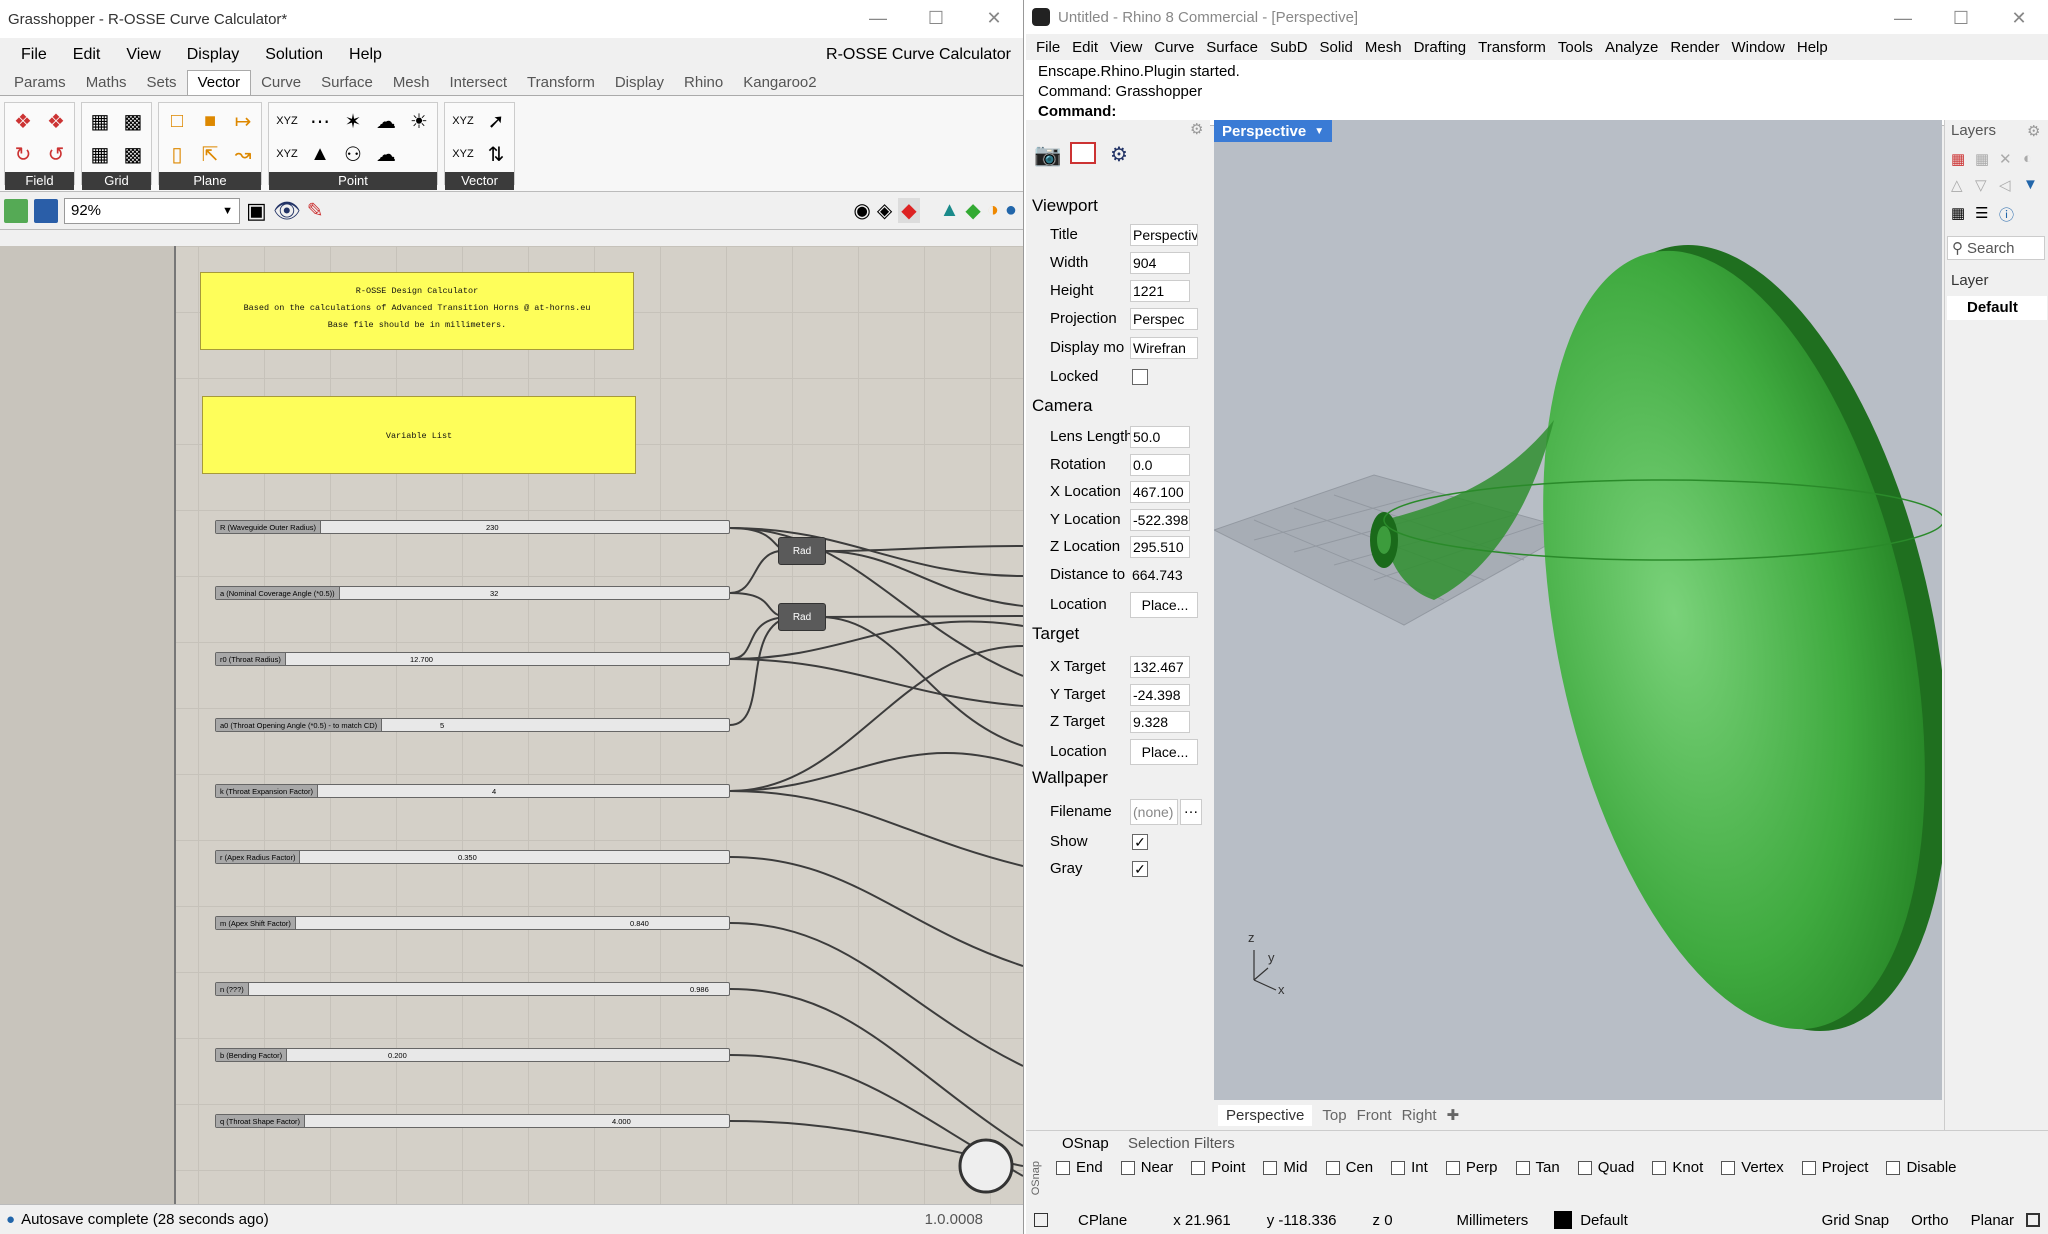 This screenshot has height=1234, width=2048. What do you see at coordinates (884, 210) in the screenshot?
I see `display-mode-shaded-icon: ◈` at bounding box center [884, 210].